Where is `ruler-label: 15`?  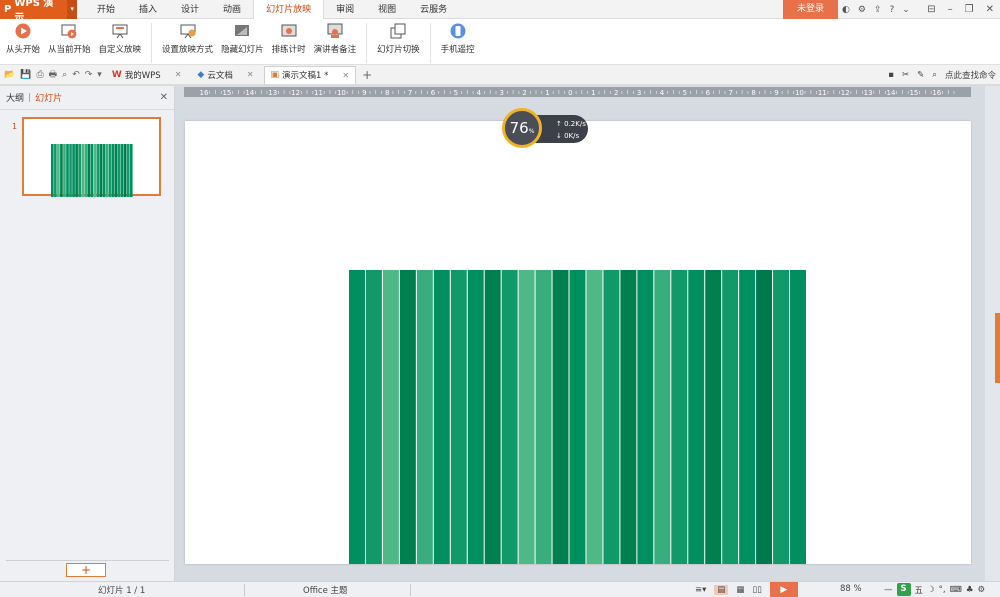
ruler-label: 15 is located at coordinates (226, 93).